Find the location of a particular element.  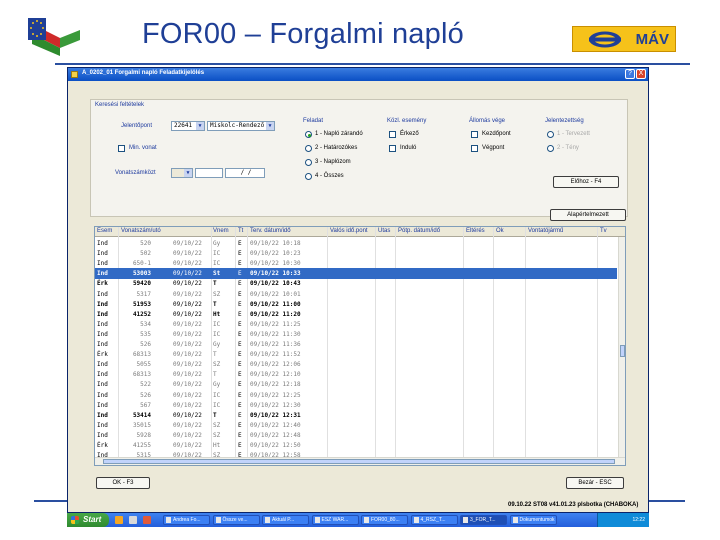

help-button: ? is located at coordinates (630, 74).